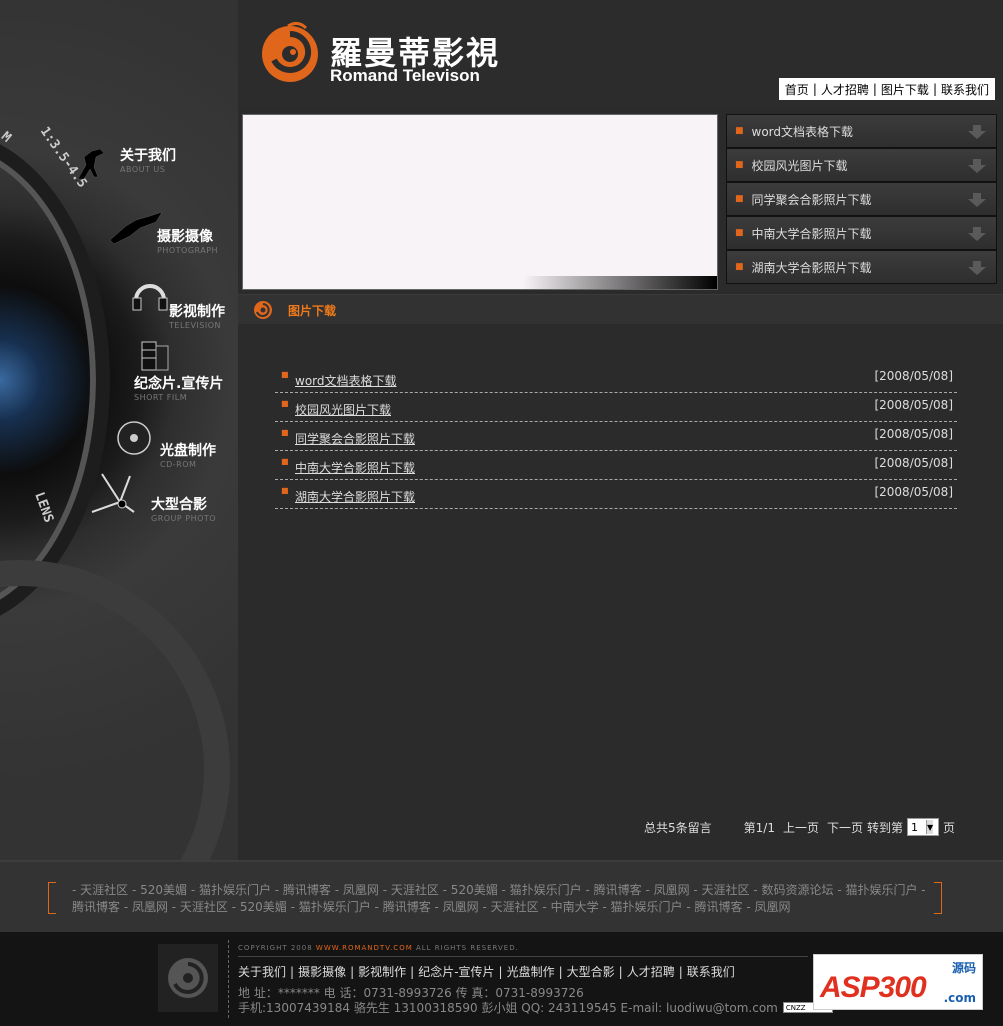  I want to click on list-item: ■ 湖南大学合影照片下载 [2008/05/08], so click(616, 494).